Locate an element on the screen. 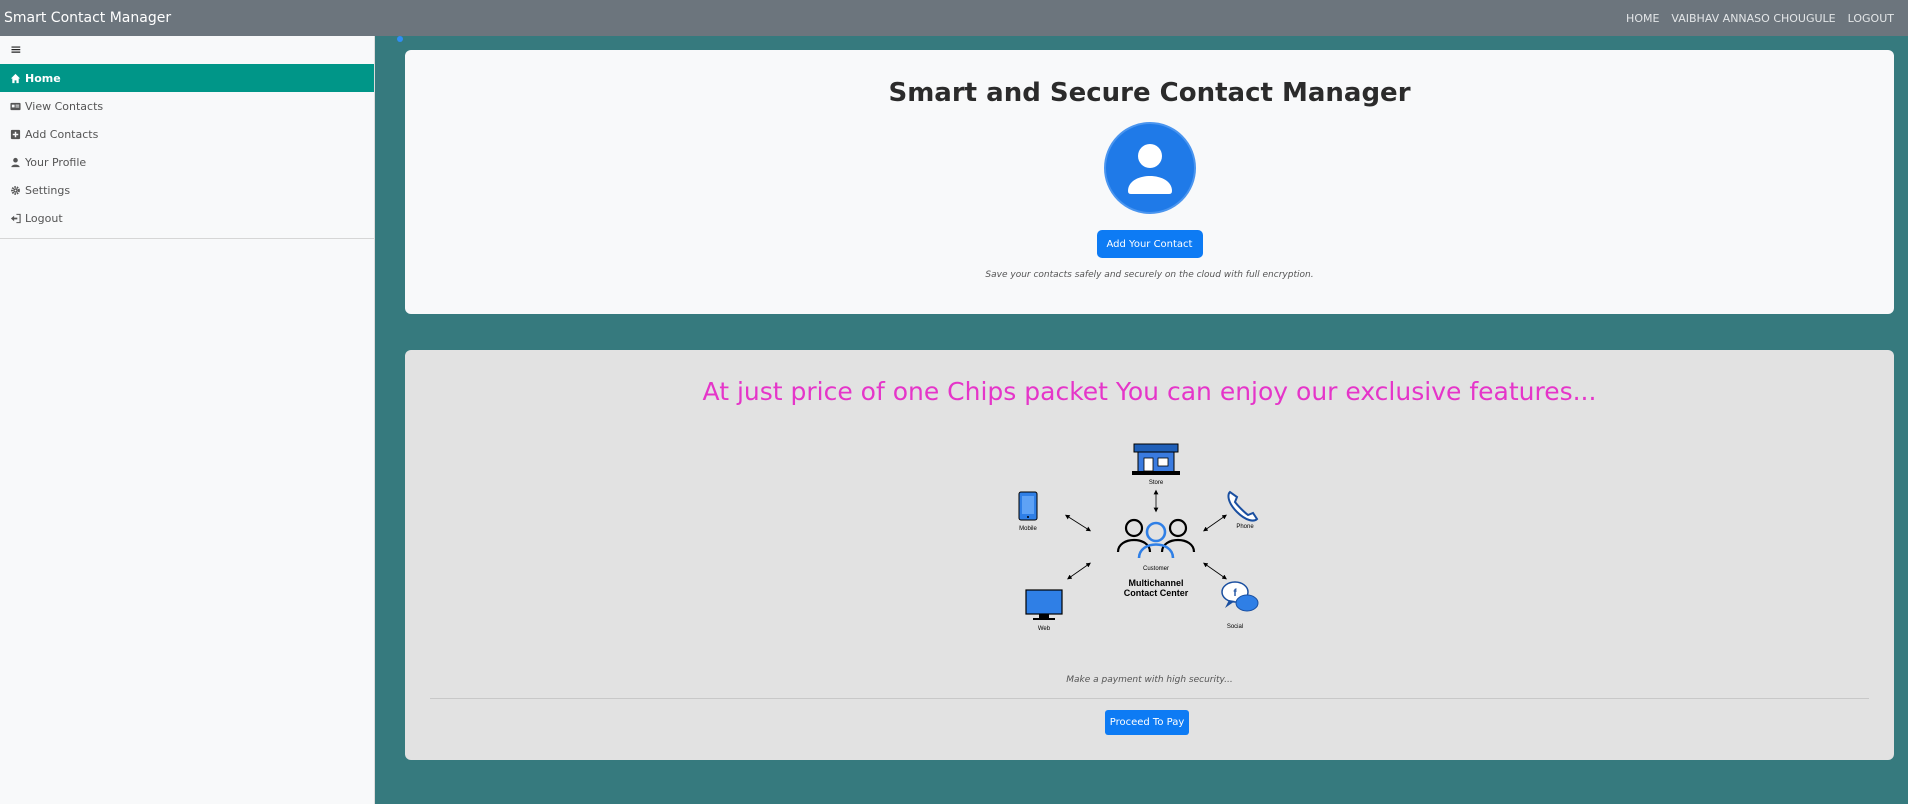 Image resolution: width=1908 pixels, height=804 pixels. sidebar-item-settings: Settings is located at coordinates (187, 190).